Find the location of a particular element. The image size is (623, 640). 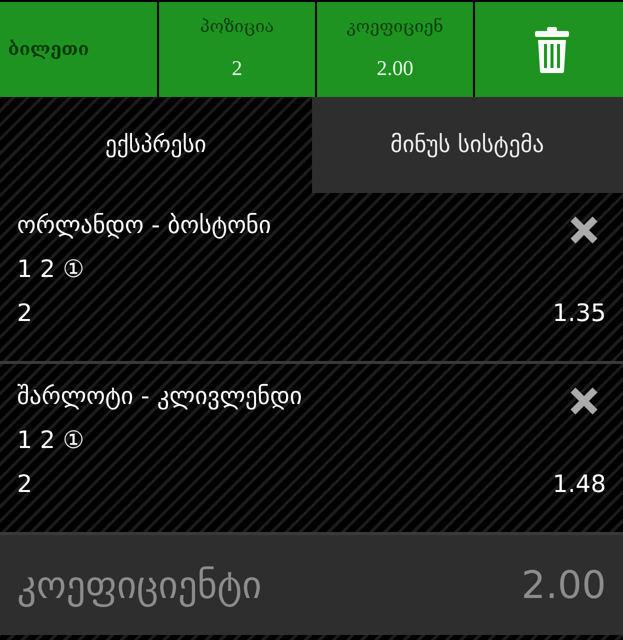

trash-icon is located at coordinates (552, 49).